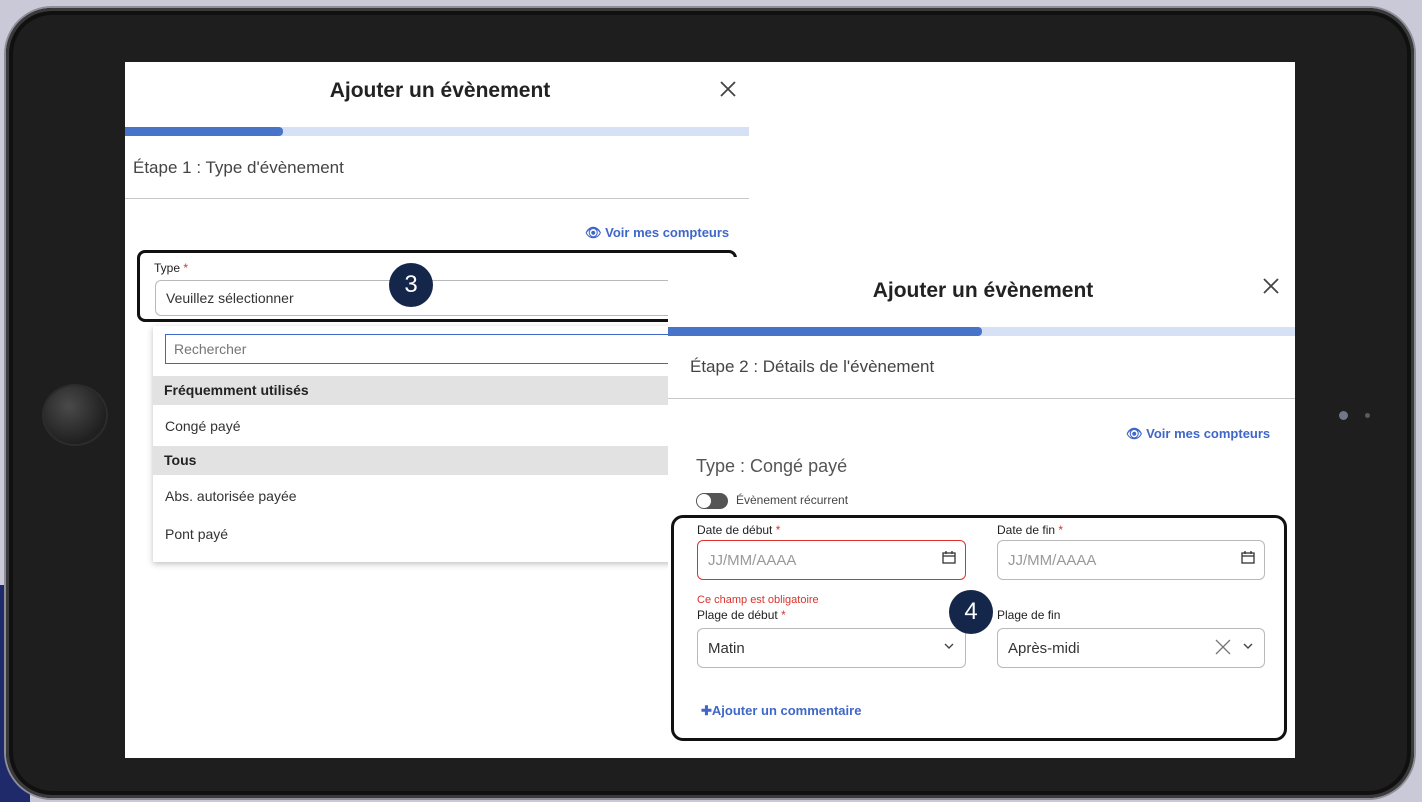 The height and width of the screenshot is (802, 1422). I want to click on step-badge-4: 4, so click(971, 612).